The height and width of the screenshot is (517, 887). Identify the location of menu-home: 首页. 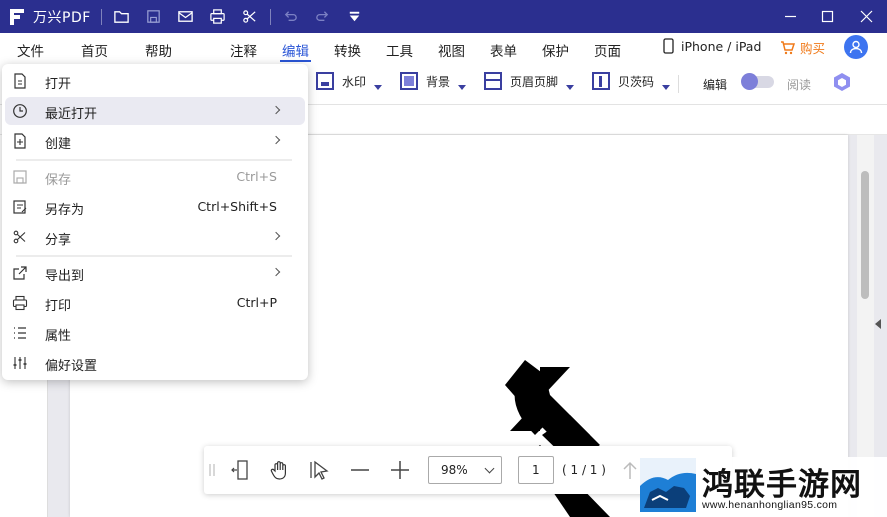
(94, 50).